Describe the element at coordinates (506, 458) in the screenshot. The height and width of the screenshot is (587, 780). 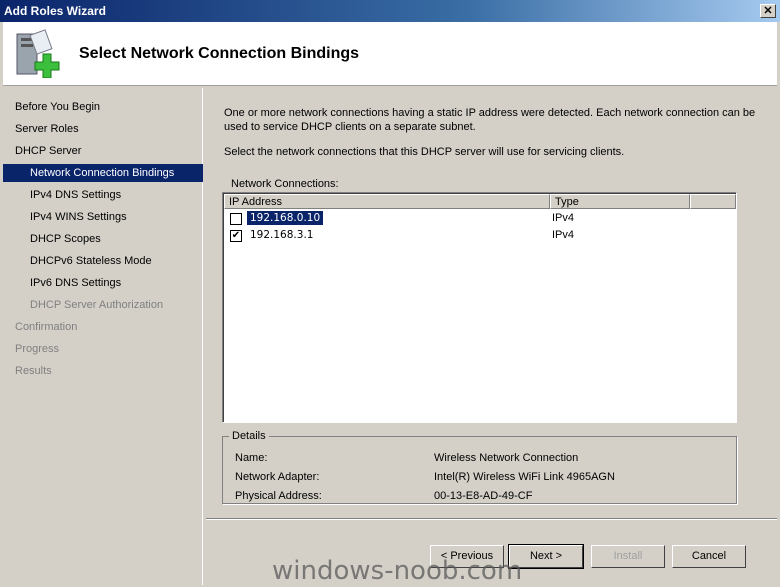
I see `name-value: Wireless Network Connection` at that location.